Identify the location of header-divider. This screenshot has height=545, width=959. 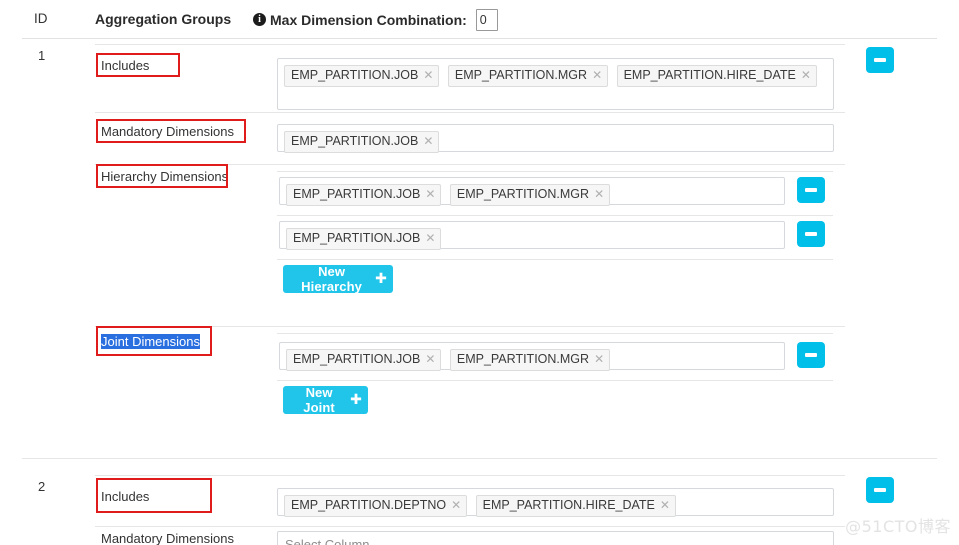
(479, 38).